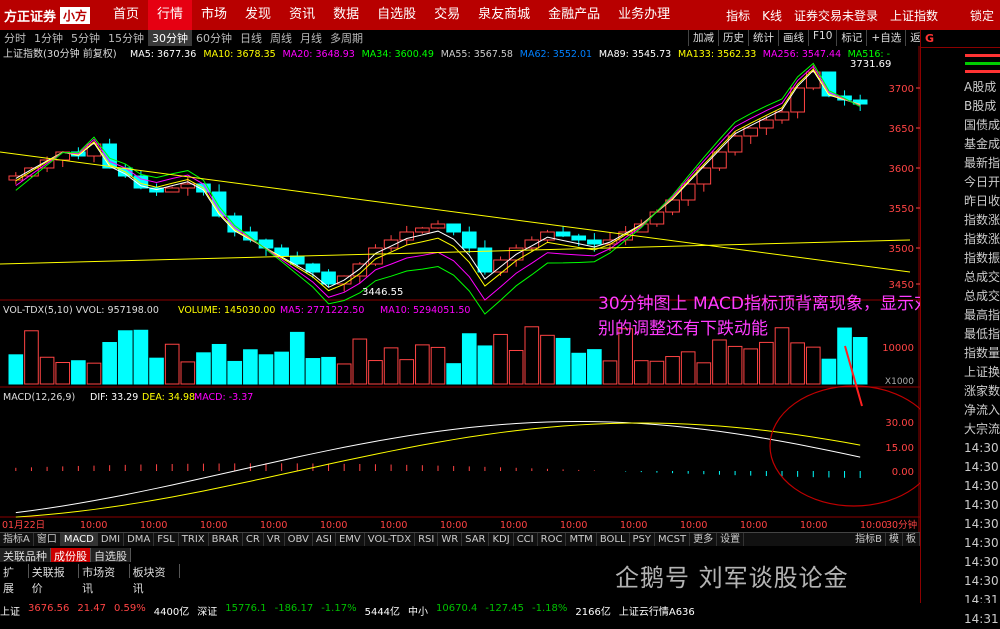 The width and height of the screenshot is (1000, 629). What do you see at coordinates (253, 539) in the screenshot?
I see `indicator-tab: CR` at bounding box center [253, 539].